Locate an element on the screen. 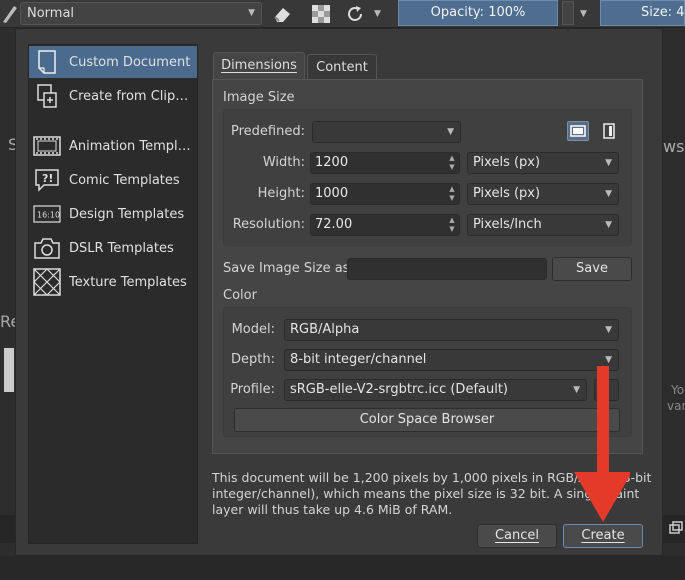  speech-bubble-icon: ?! is located at coordinates (47, 180).